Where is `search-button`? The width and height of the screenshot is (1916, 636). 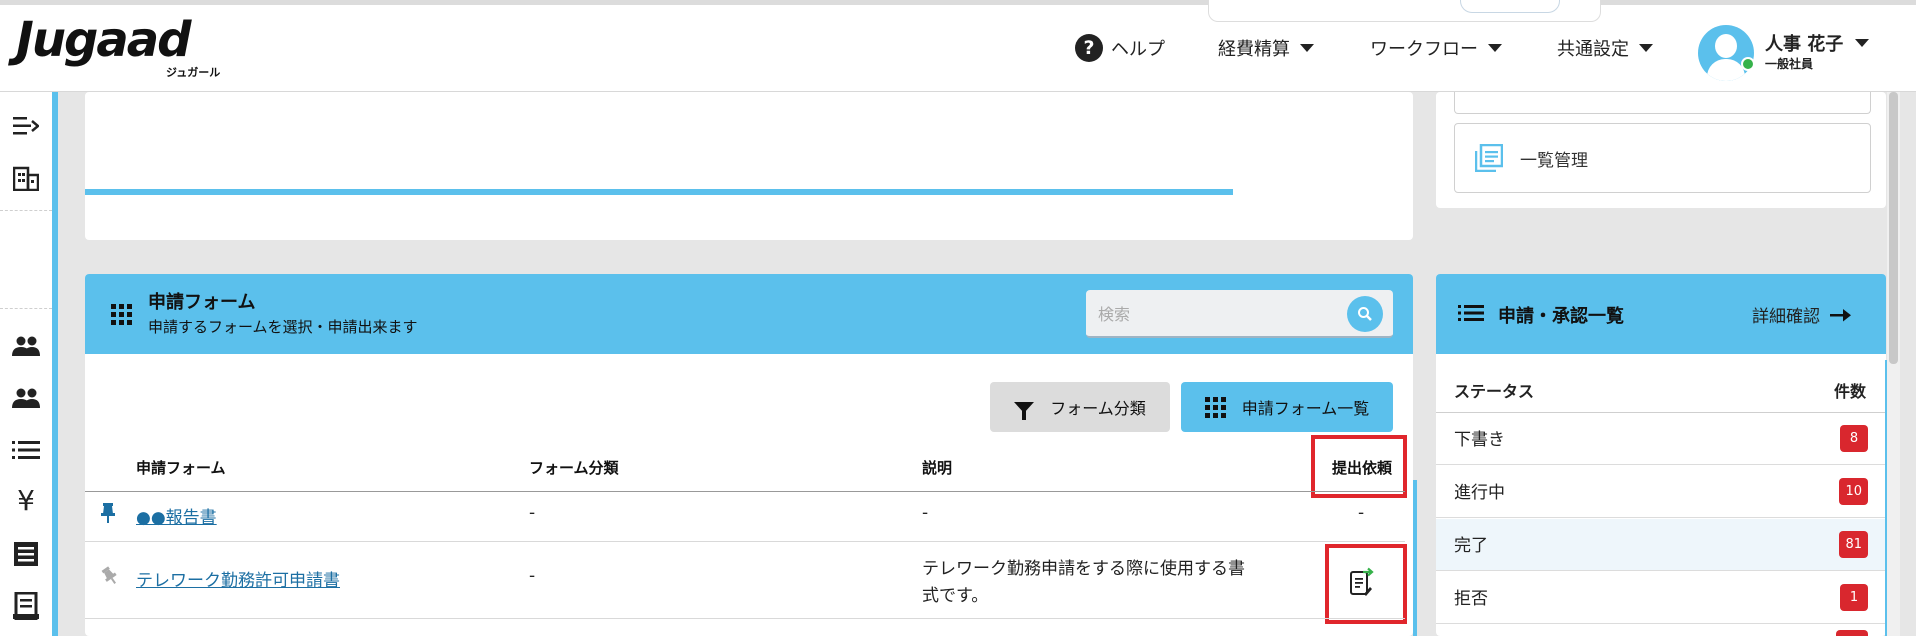
search-button is located at coordinates (1365, 314).